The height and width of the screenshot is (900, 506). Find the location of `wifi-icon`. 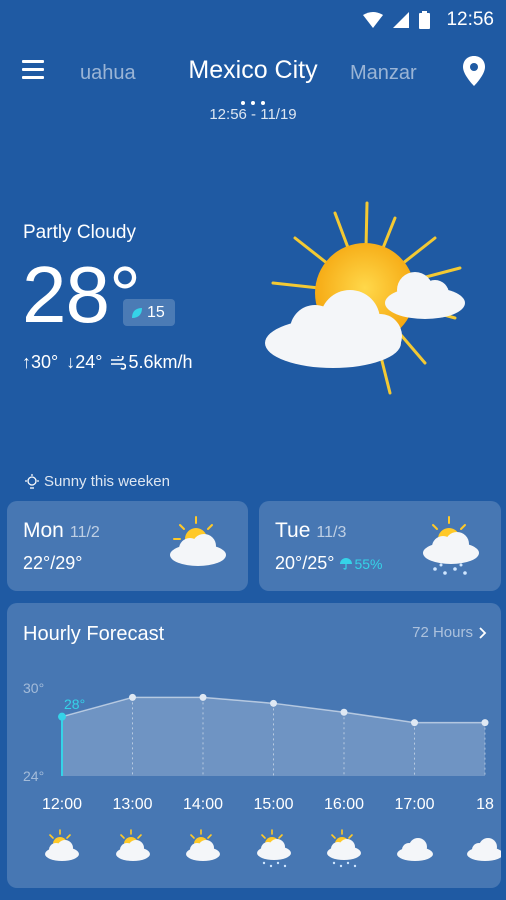

wifi-icon is located at coordinates (373, 20).